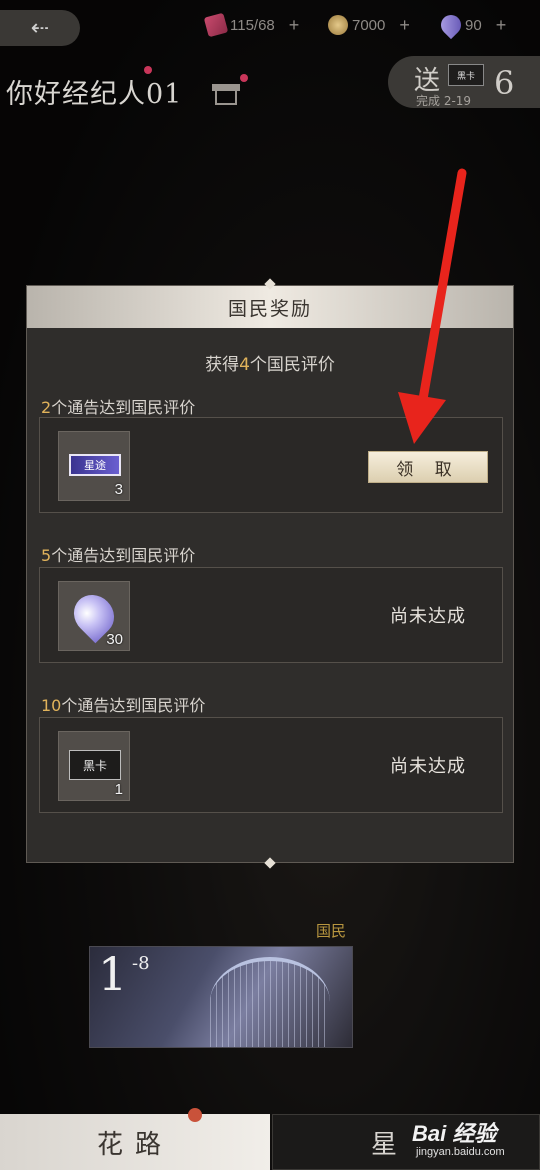 Image resolution: width=540 pixels, height=1170 pixels. I want to click on add-gems-button: +, so click(501, 25).